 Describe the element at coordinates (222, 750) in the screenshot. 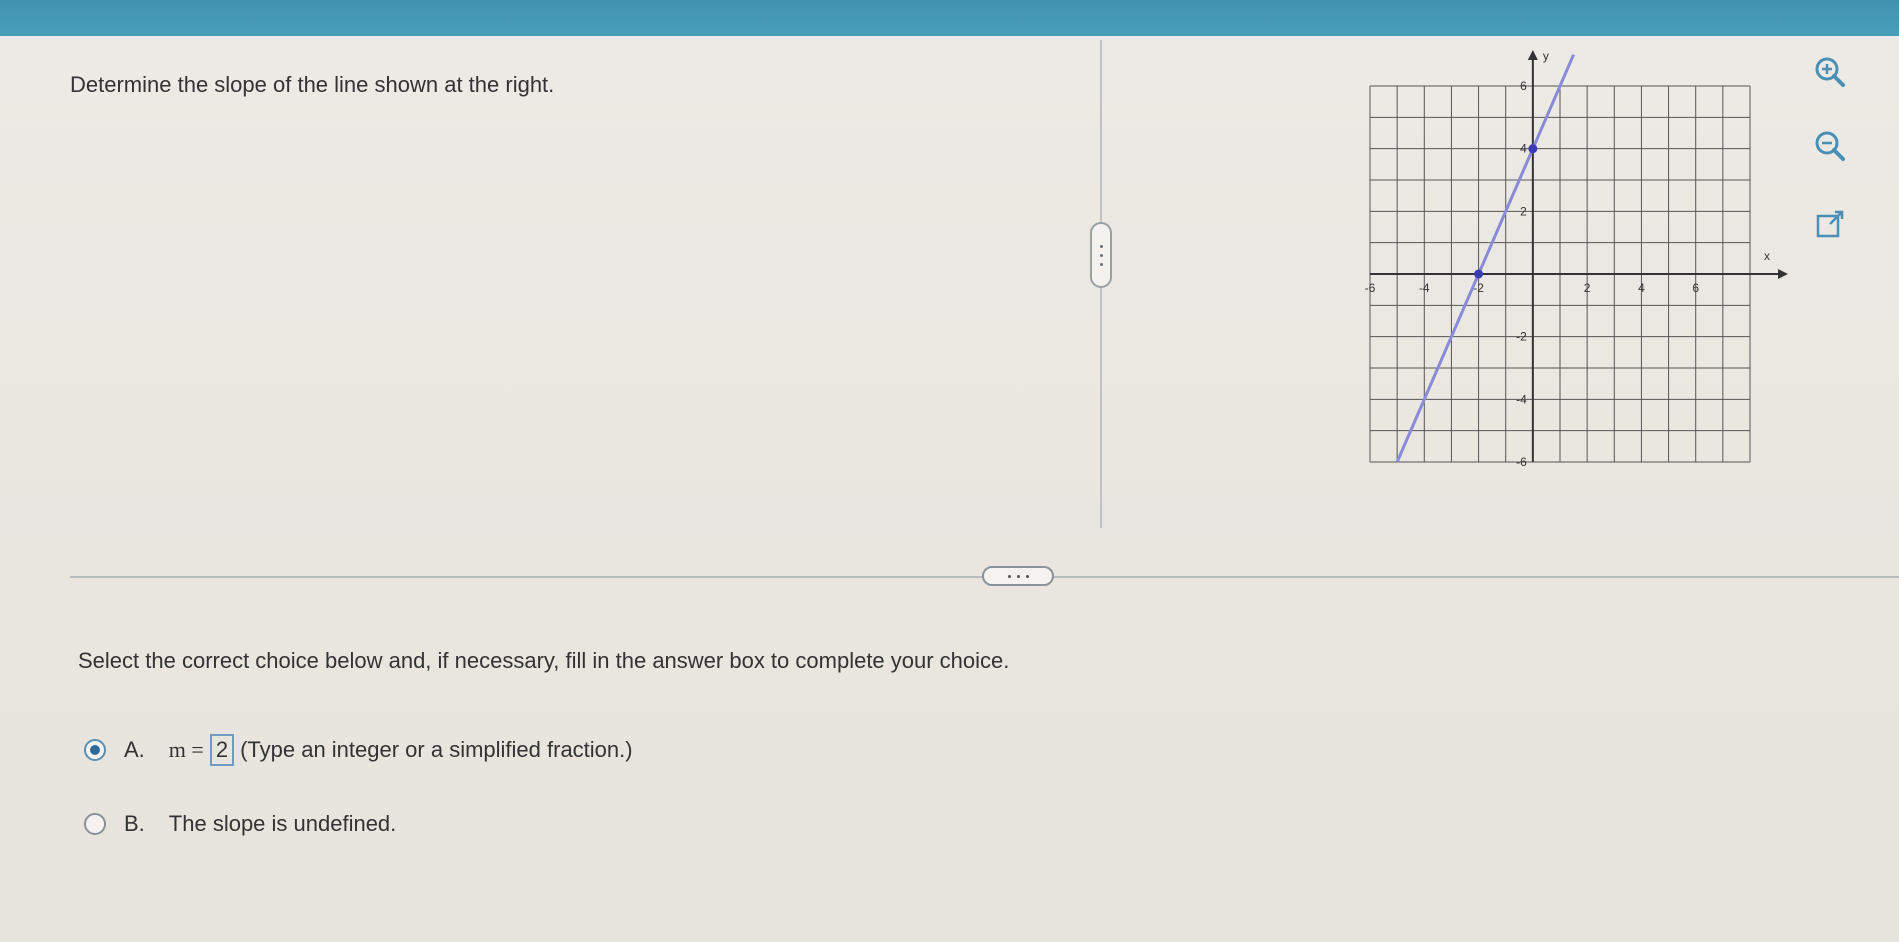

I see `slope-answer-input: 2` at that location.